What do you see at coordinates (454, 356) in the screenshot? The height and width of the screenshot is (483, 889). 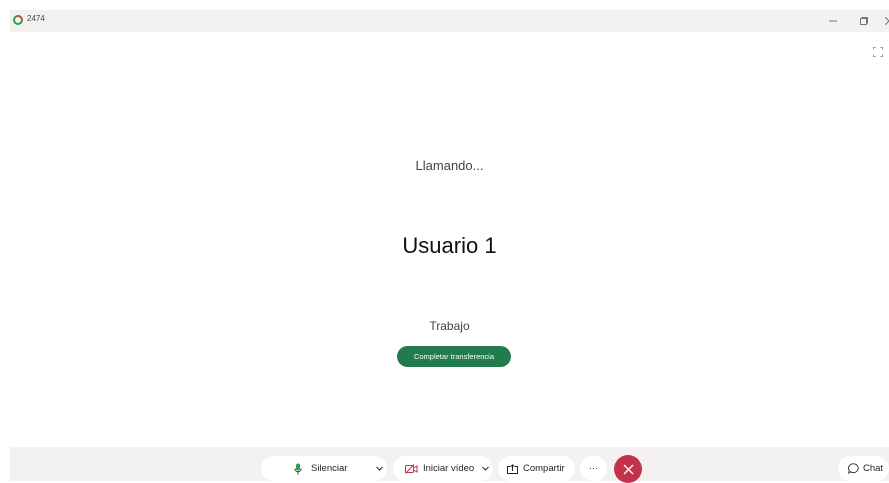 I see `complete-transfer-button: Completar transferencia` at bounding box center [454, 356].